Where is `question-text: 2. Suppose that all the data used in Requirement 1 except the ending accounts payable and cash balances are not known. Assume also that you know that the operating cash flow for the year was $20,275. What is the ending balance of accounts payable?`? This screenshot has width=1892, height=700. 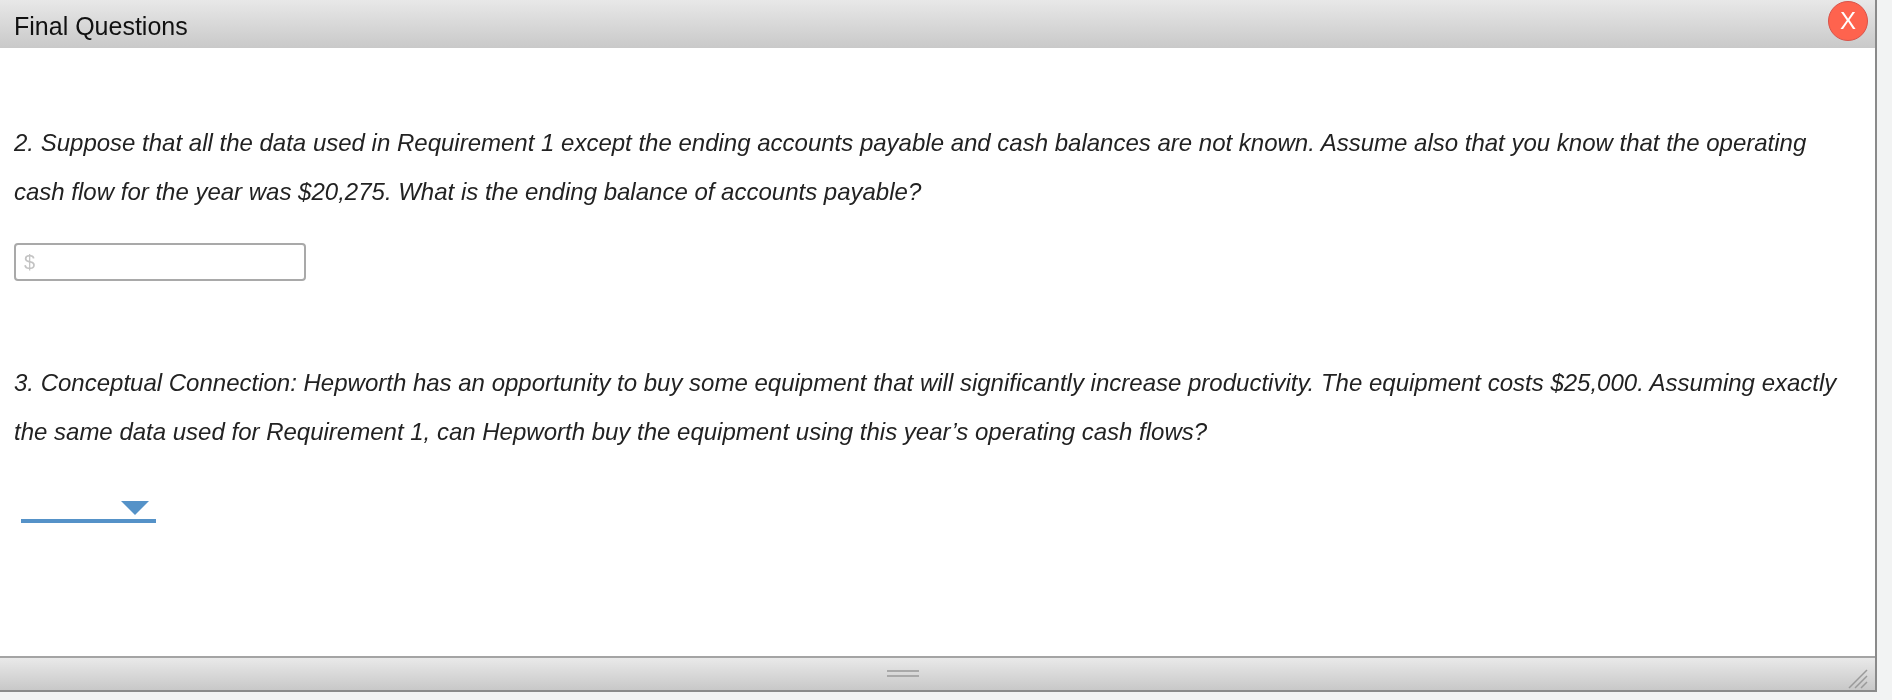
question-text: 2. Suppose that all the data used in Requirement 1 except the ending accounts payable and cash balances are not known. Assume also that you know that the operating cash flow for the year was $20,275. What is the ending balance of accounts payable? is located at coordinates (911, 167).